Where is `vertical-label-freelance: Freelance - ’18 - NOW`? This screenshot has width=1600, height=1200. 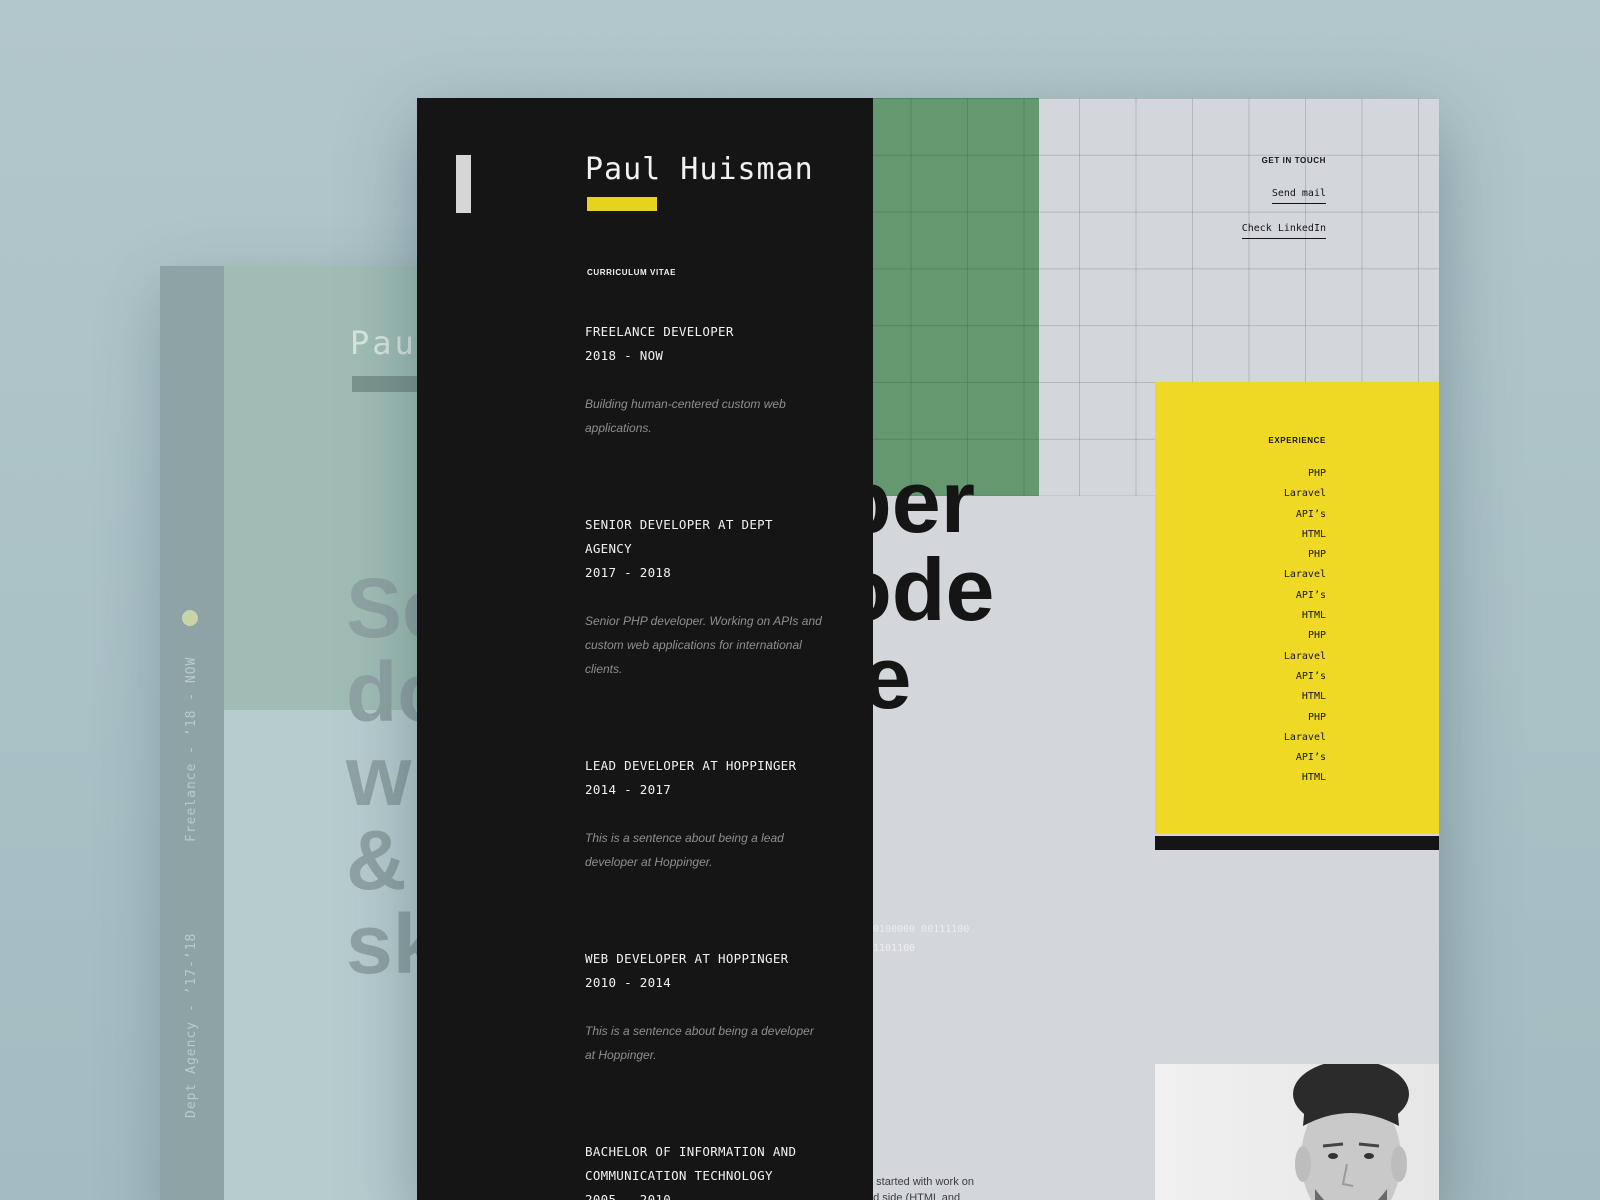
vertical-label-freelance: Freelance - ’18 - NOW is located at coordinates (191, 749).